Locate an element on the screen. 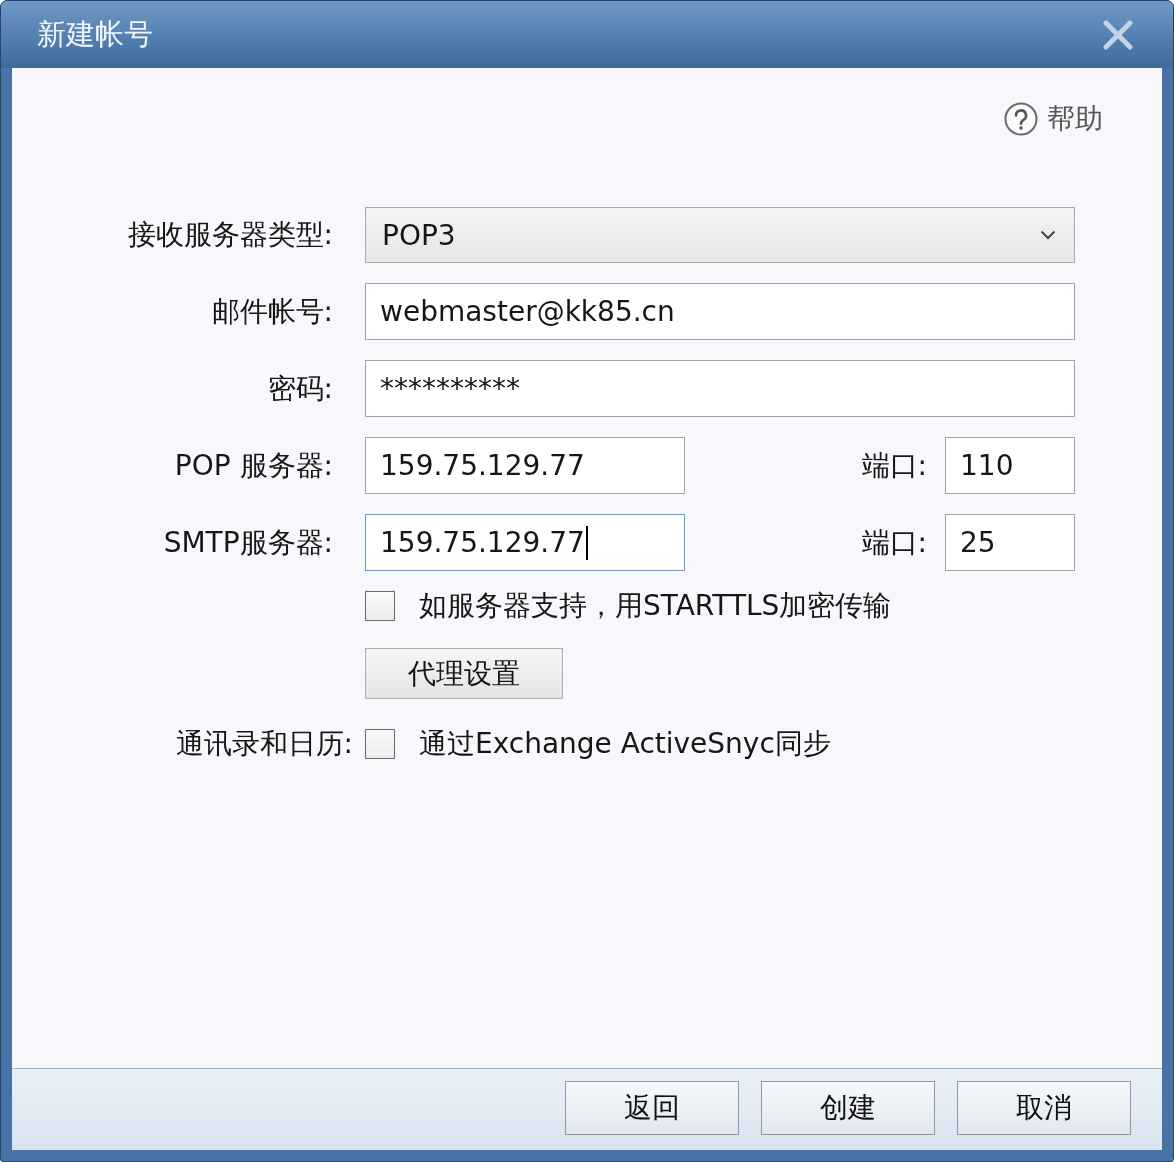 The height and width of the screenshot is (1162, 1174). help-link: 帮助 is located at coordinates (1053, 119).